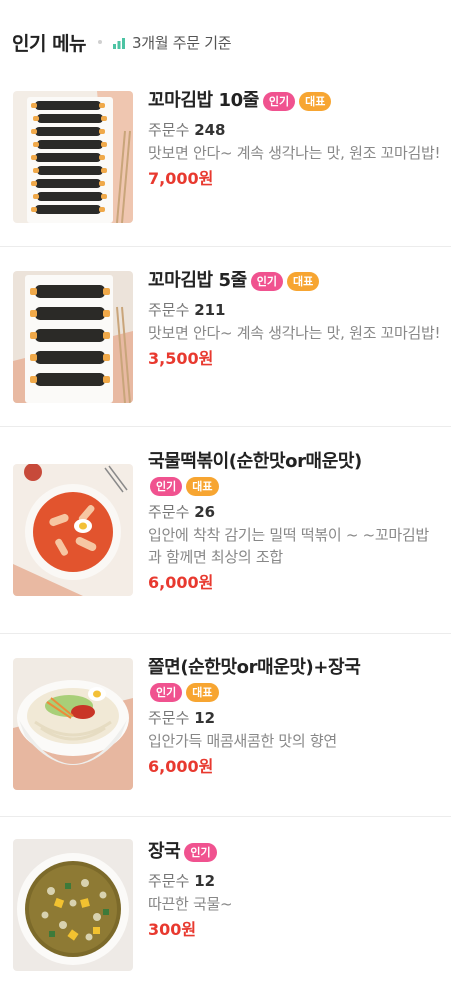  I want to click on menu-name: 장국, so click(164, 852).